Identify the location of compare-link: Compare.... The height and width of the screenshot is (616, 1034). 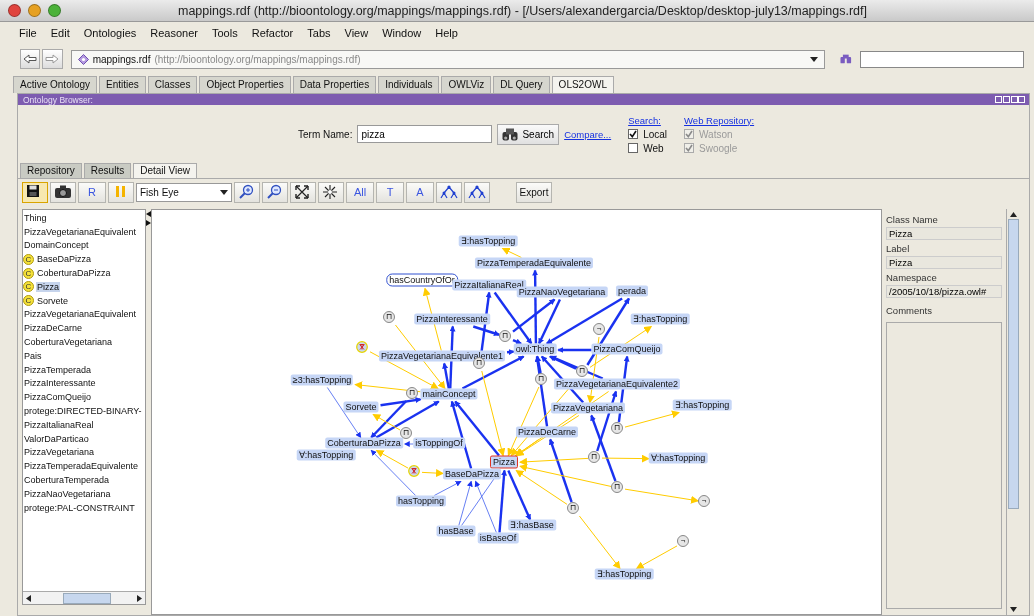
(588, 134).